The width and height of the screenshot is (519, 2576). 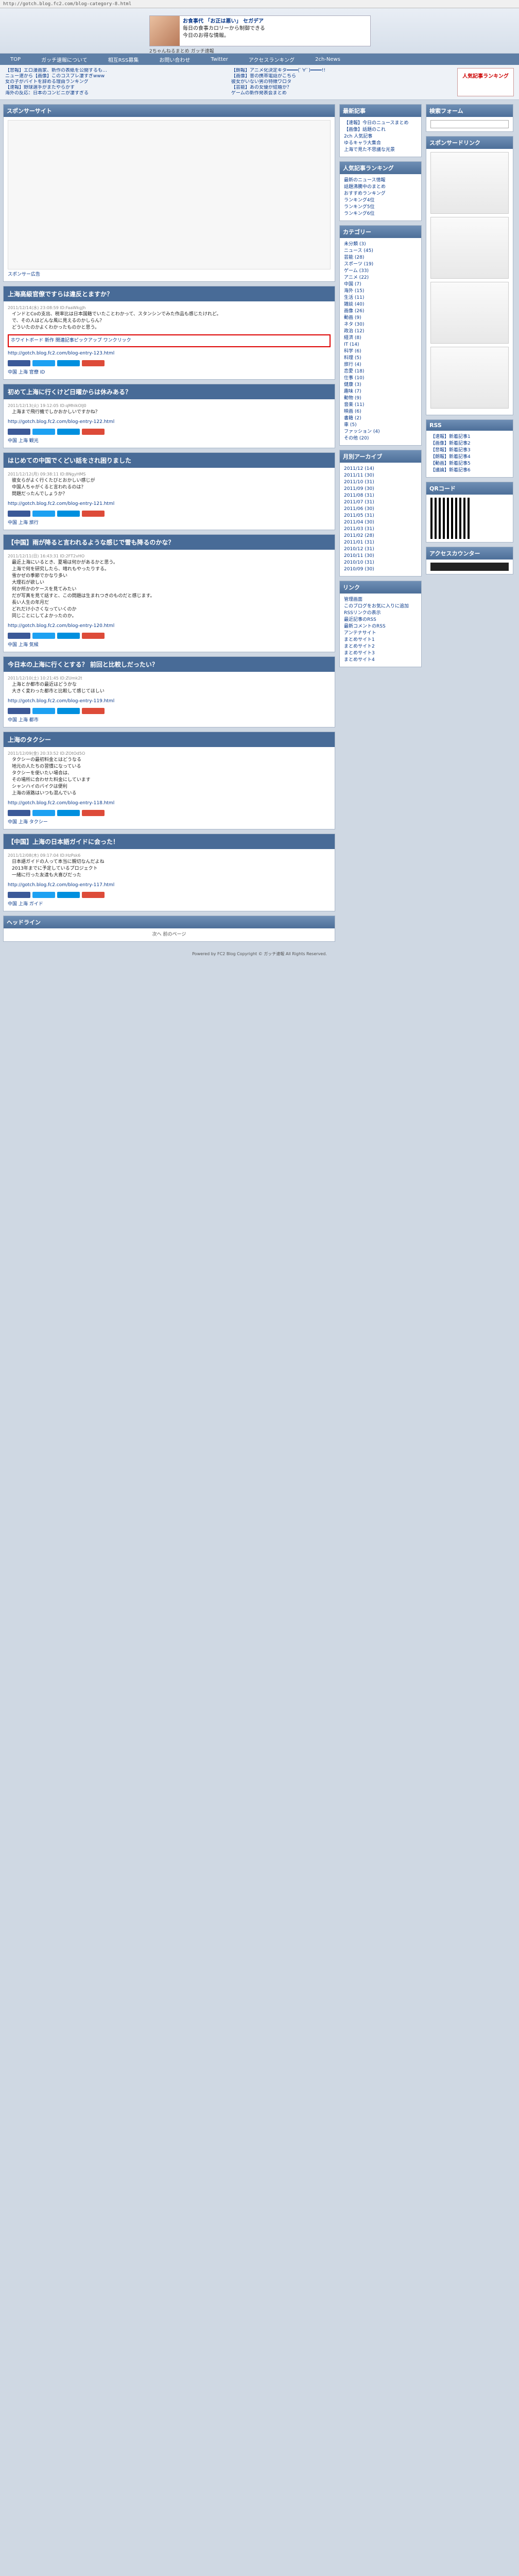 I want to click on category-link: スポーツ (19), so click(x=380, y=264).